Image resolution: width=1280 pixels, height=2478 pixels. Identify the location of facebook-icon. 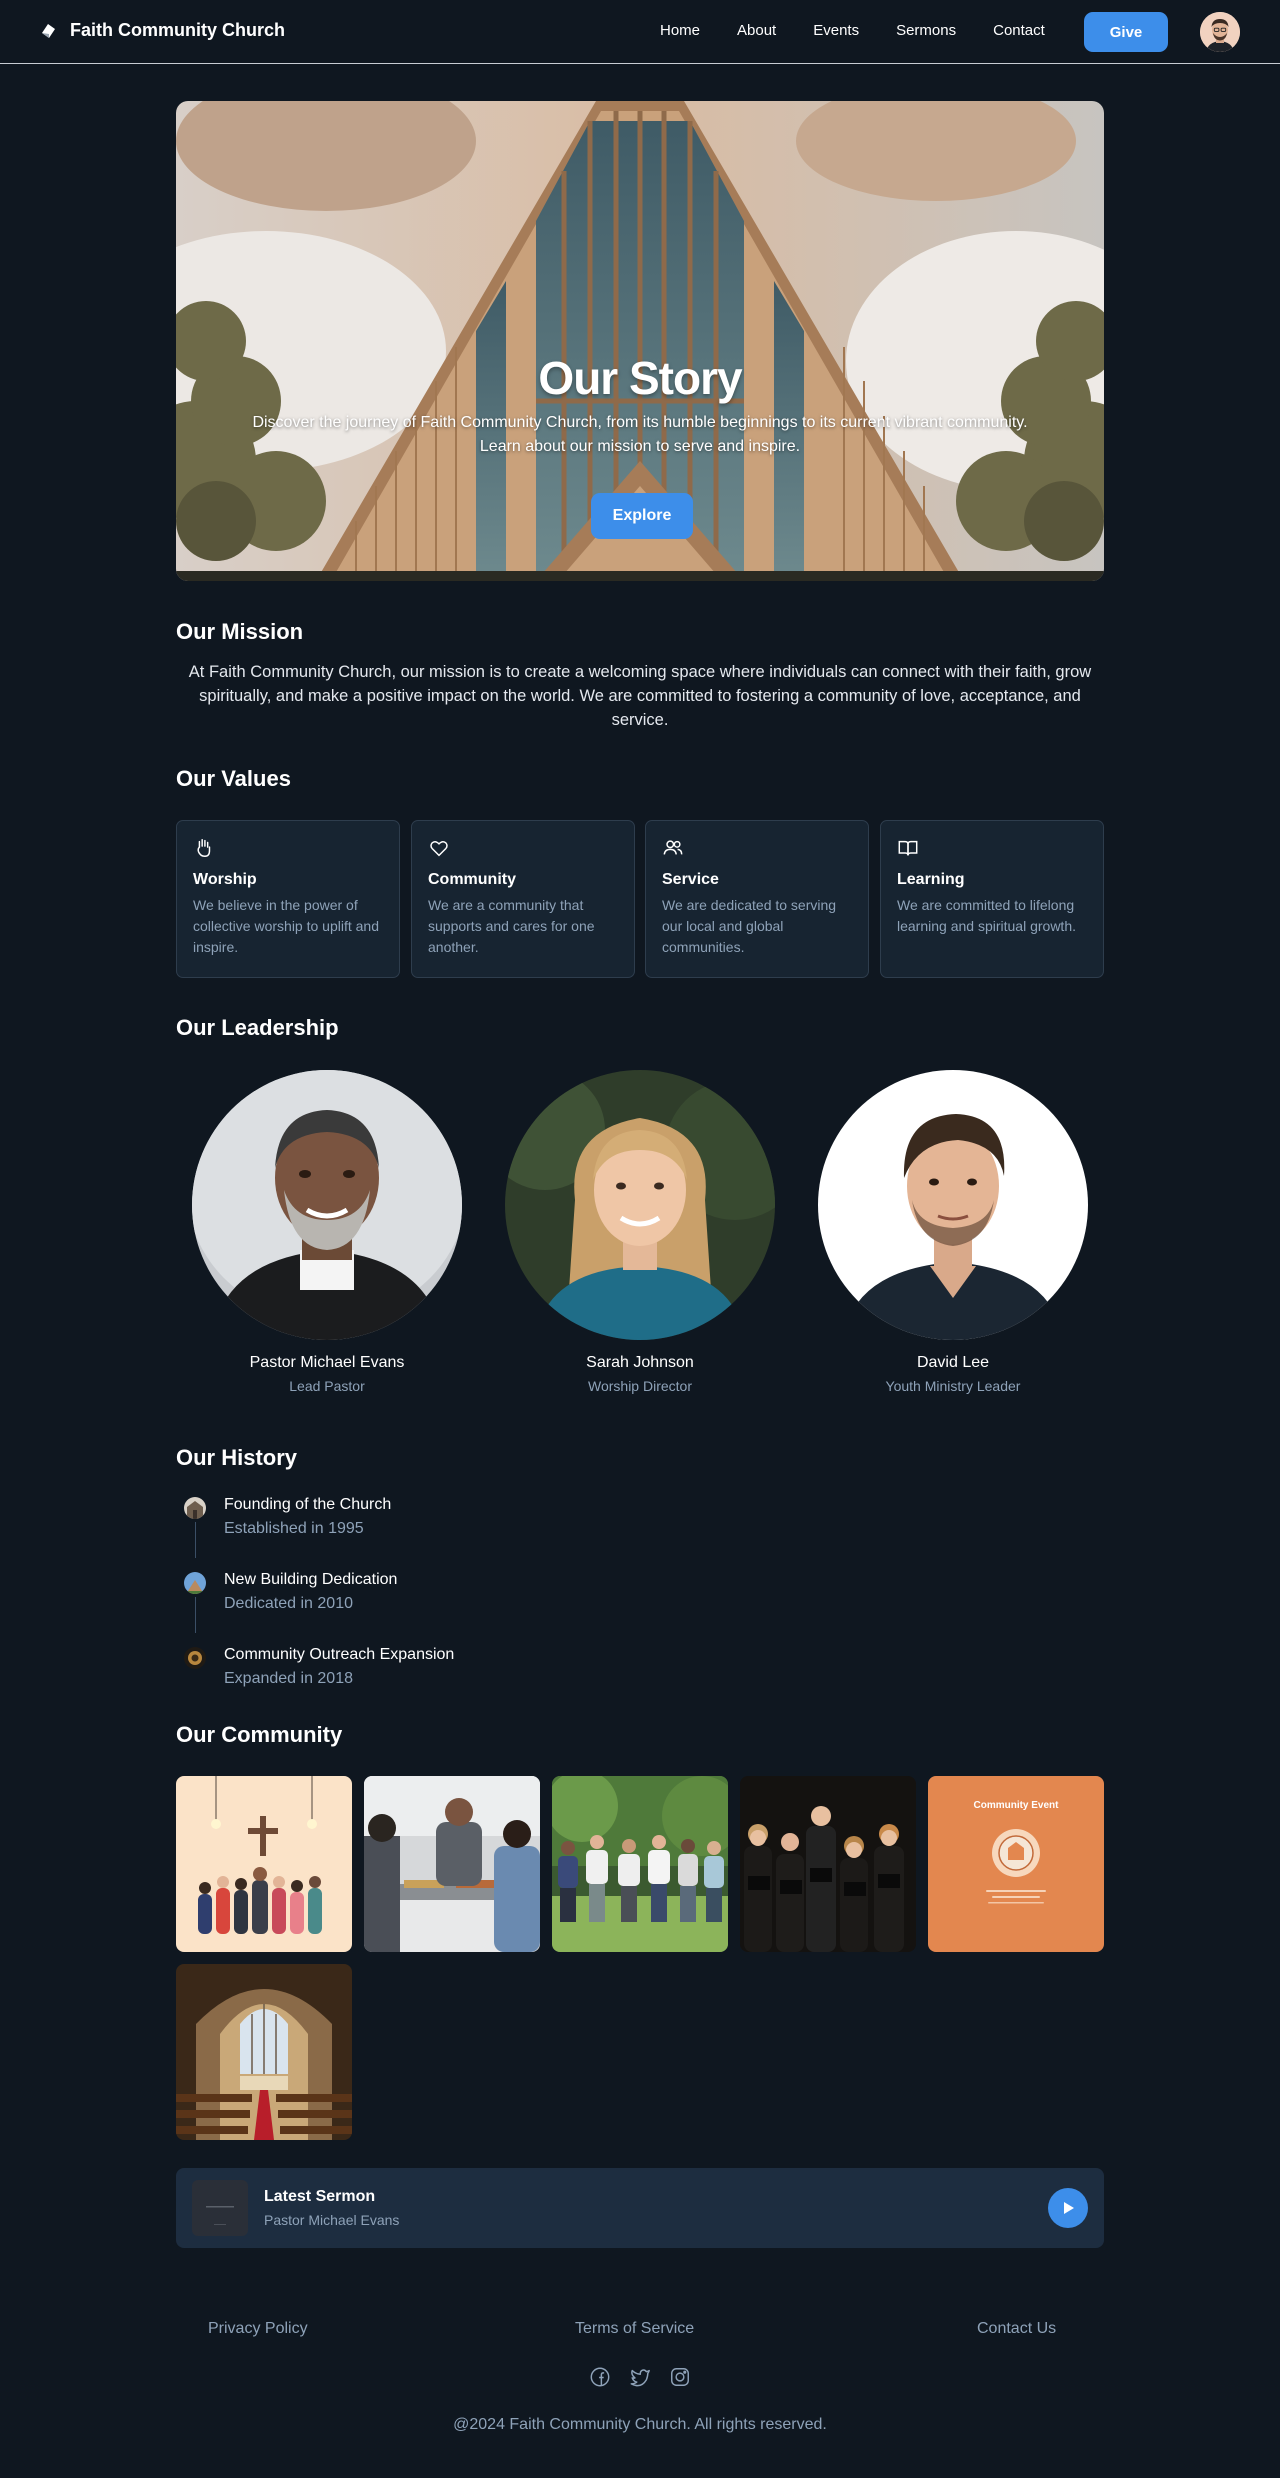
(600, 2377).